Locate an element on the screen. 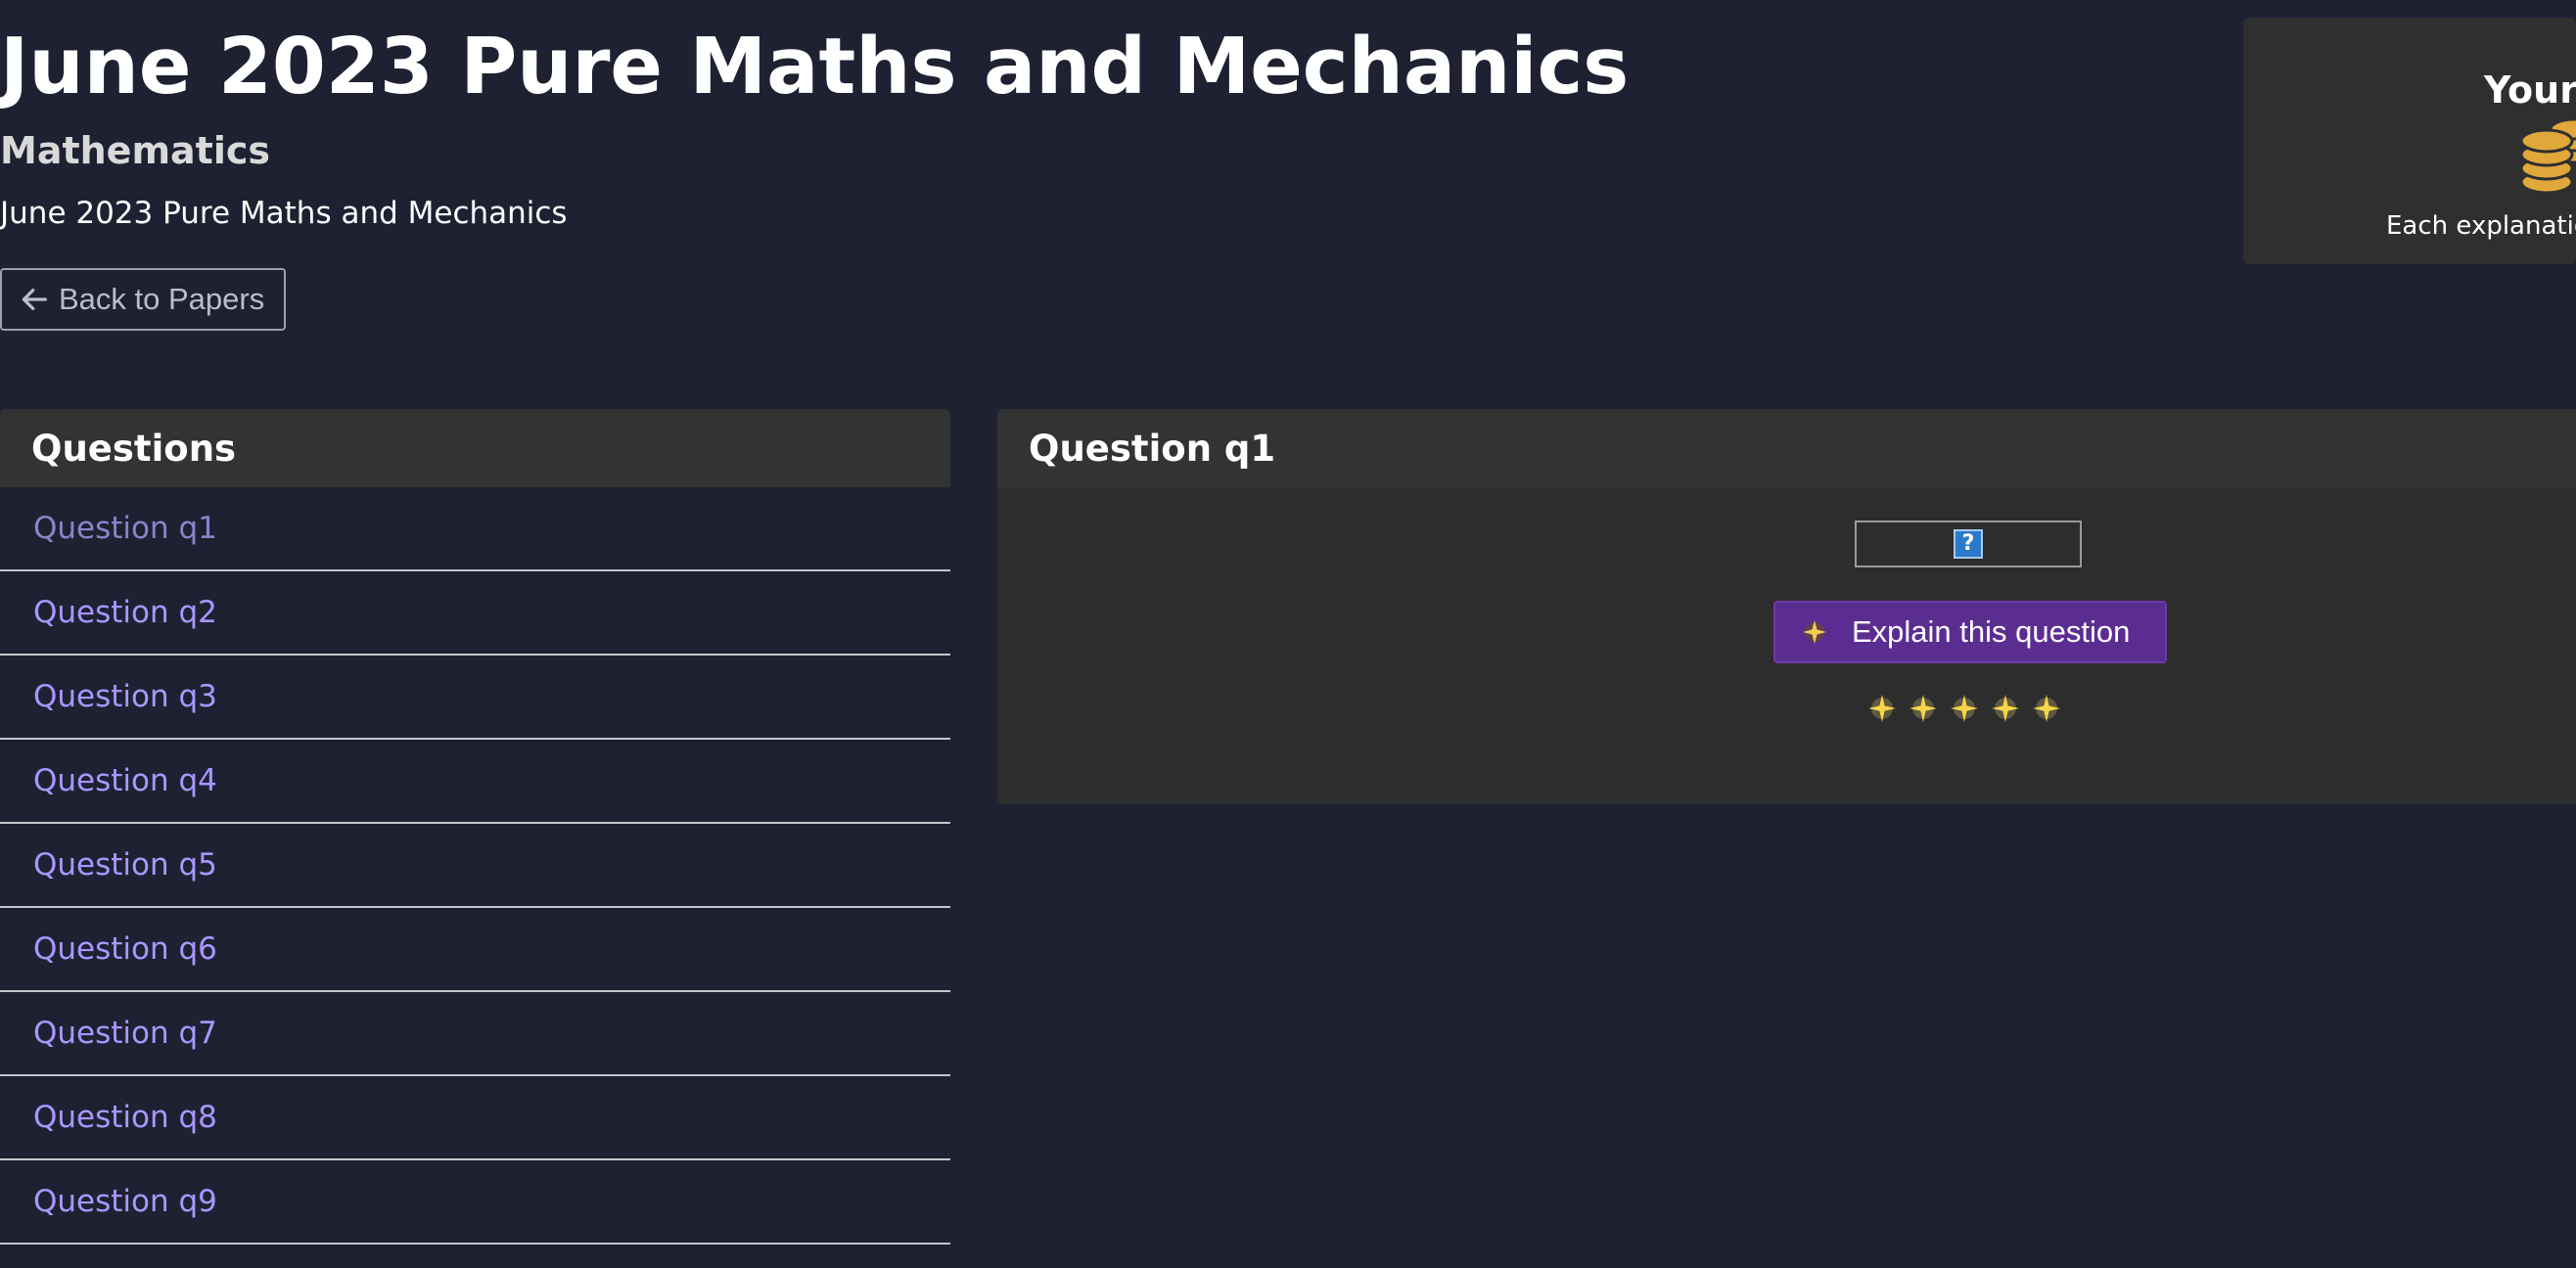  question-image: ? is located at coordinates (1968, 544).